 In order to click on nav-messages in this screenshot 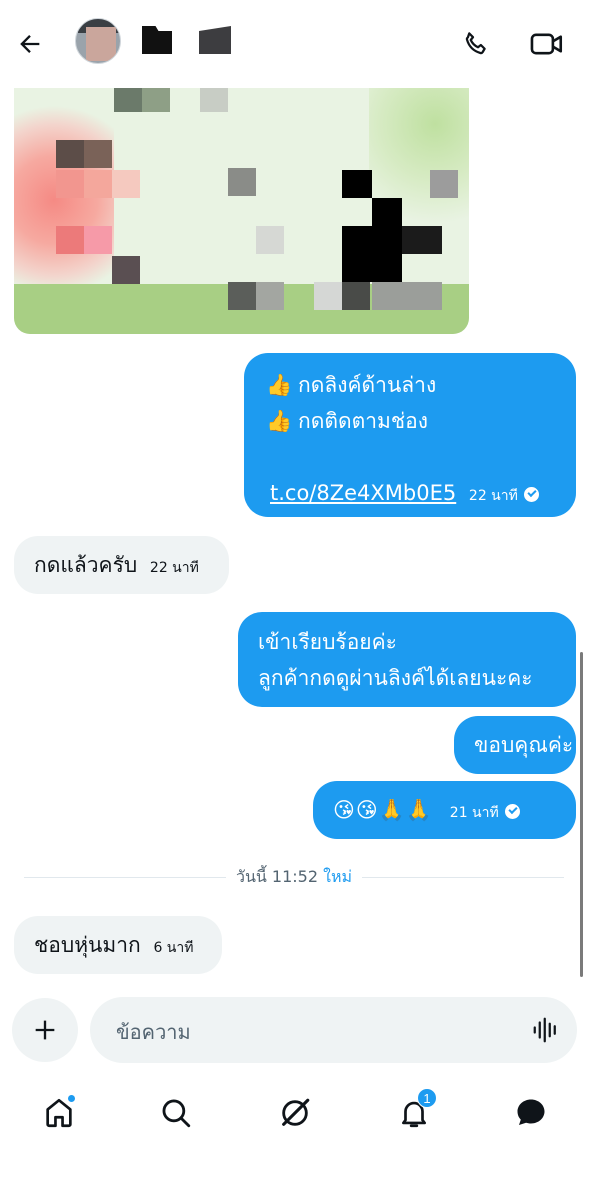, I will do `click(531, 1113)`.